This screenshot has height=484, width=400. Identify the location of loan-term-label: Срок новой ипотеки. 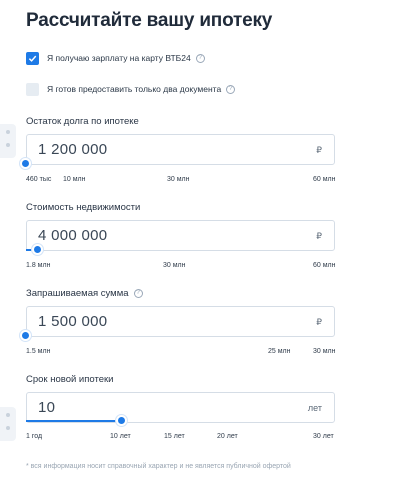
(70, 379).